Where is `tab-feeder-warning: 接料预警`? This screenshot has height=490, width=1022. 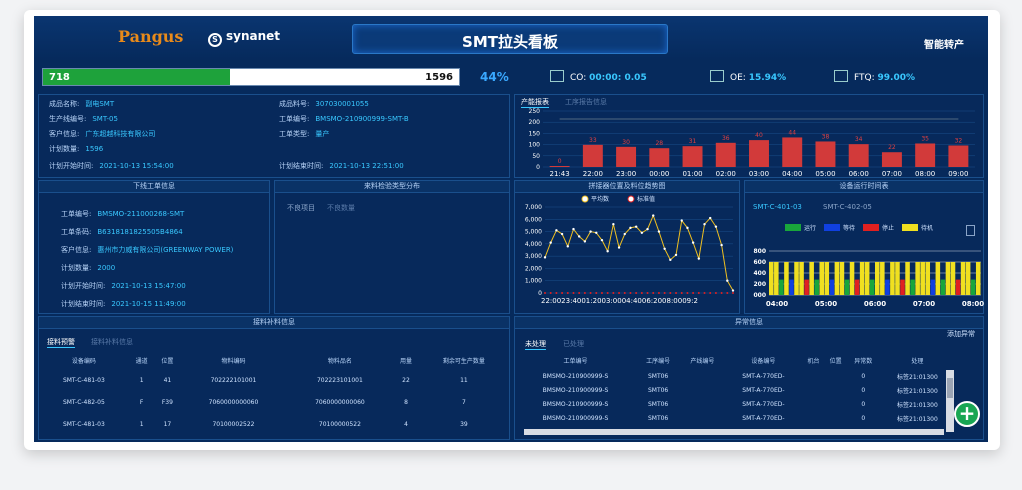
tab-feeder-warning: 接料预警 is located at coordinates (61, 342).